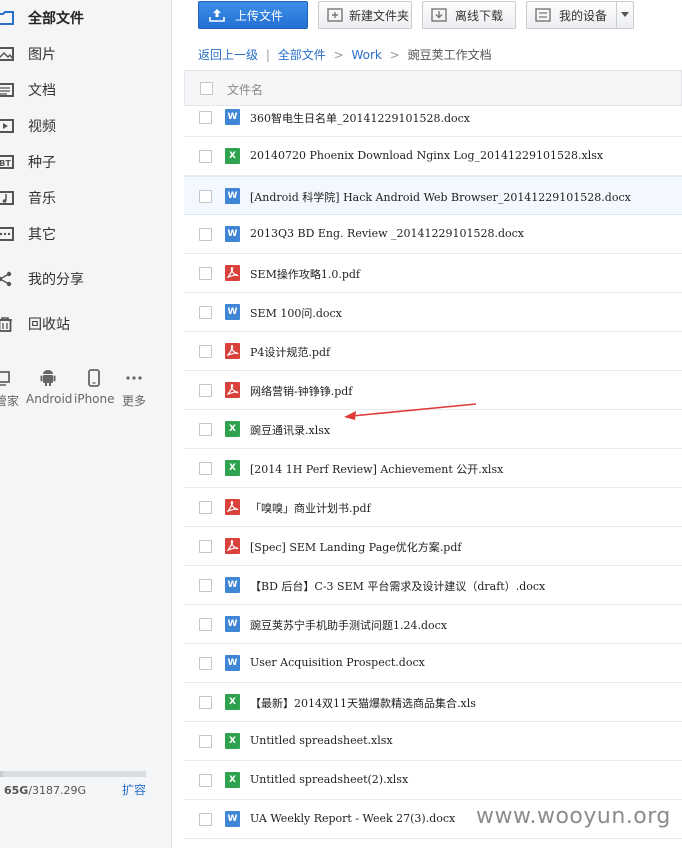  What do you see at coordinates (305, 274) in the screenshot?
I see `file-name: SEM操作攻略1.0.pdf` at bounding box center [305, 274].